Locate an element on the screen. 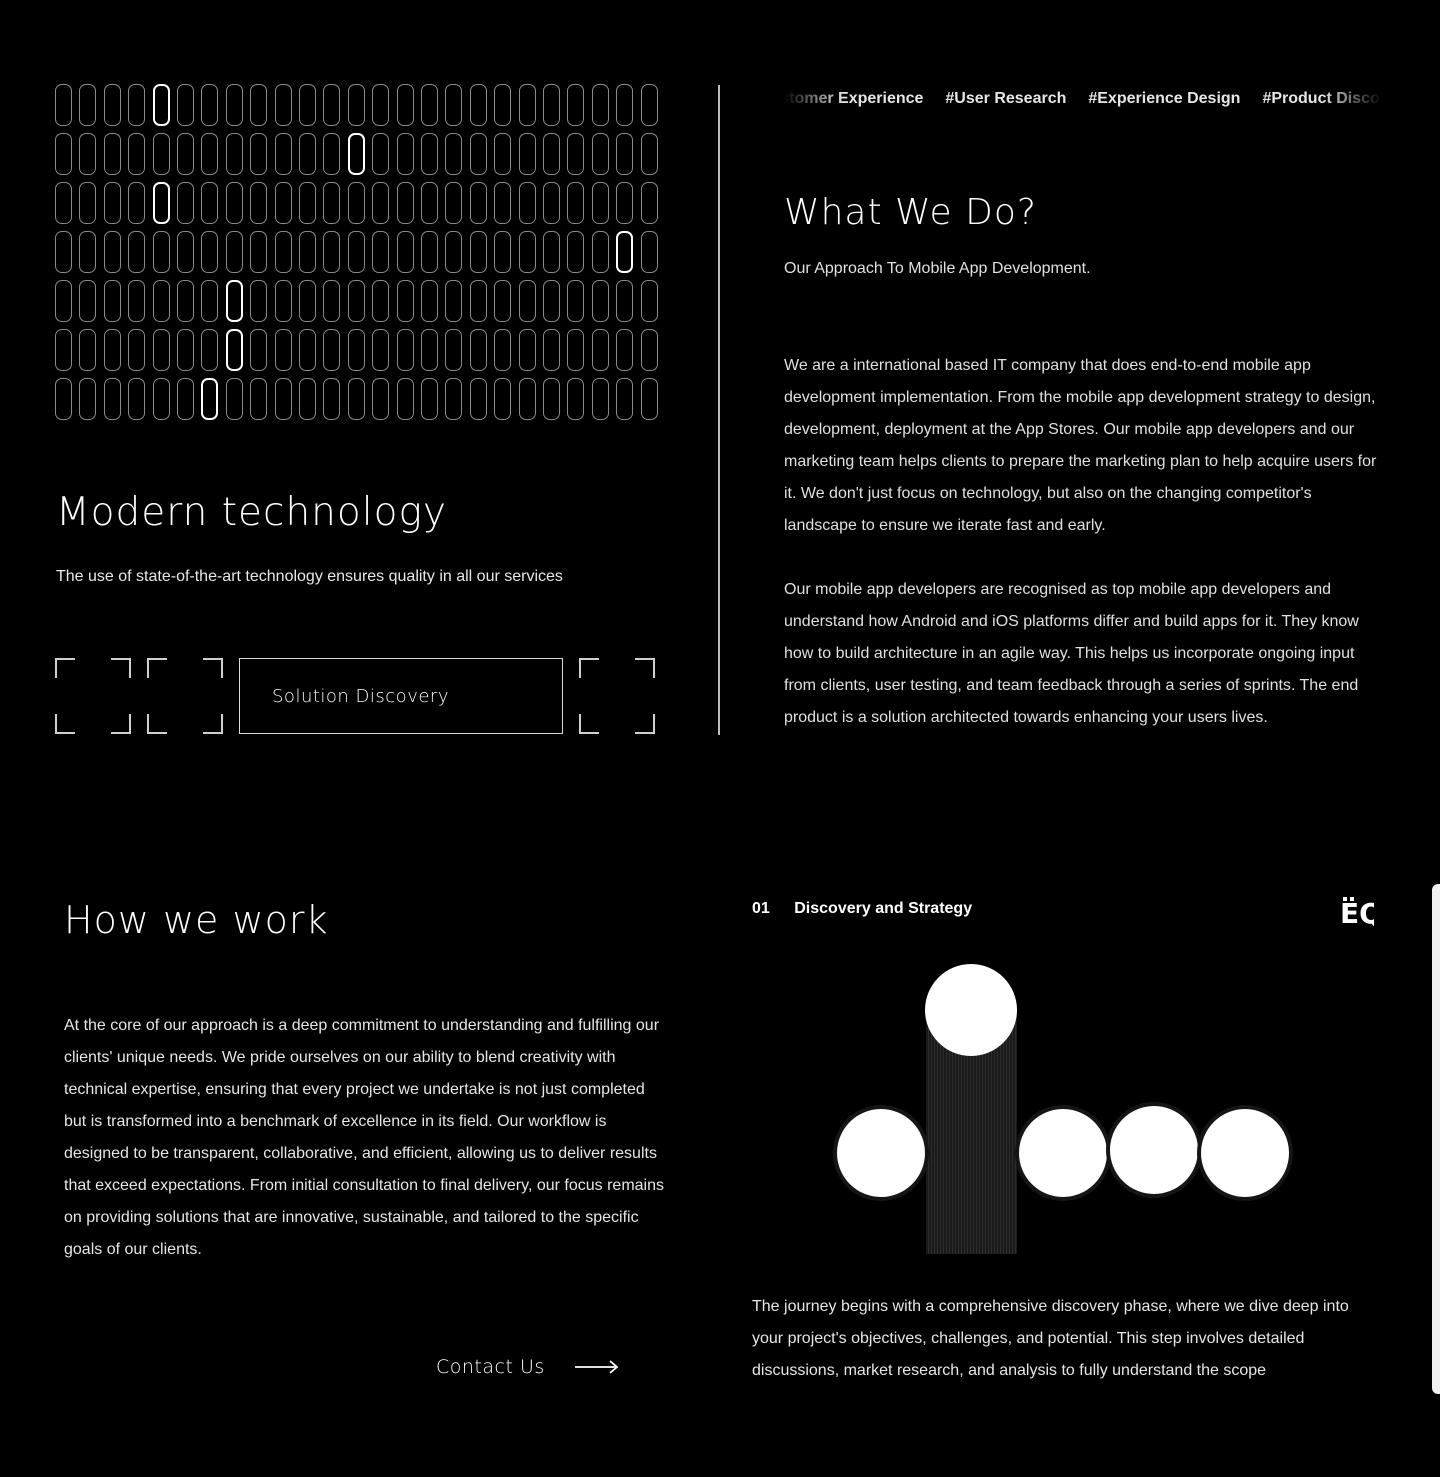  how-we-work-title: How we work is located at coordinates (196, 920).